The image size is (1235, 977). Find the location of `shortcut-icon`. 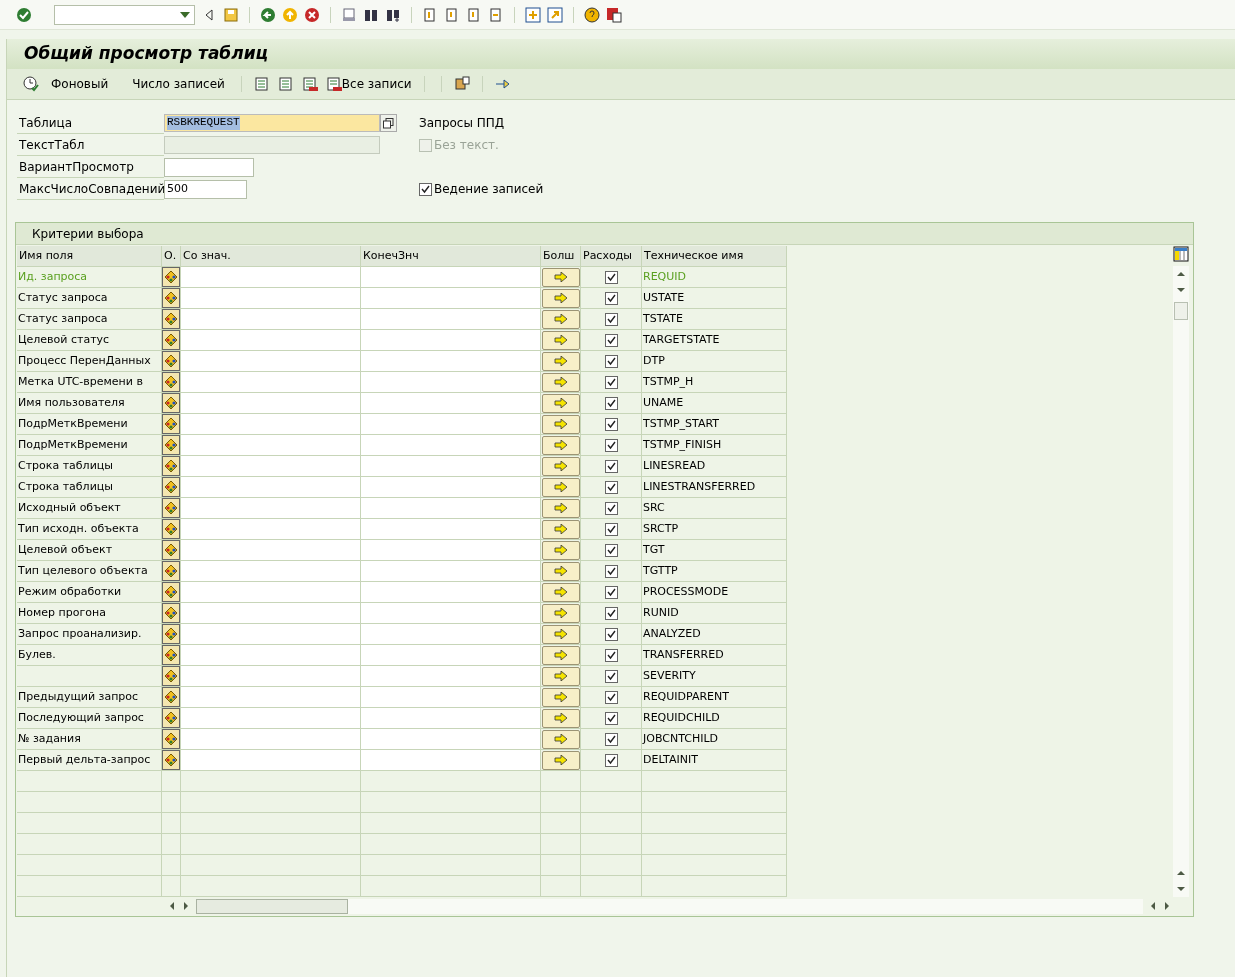

shortcut-icon is located at coordinates (555, 14).